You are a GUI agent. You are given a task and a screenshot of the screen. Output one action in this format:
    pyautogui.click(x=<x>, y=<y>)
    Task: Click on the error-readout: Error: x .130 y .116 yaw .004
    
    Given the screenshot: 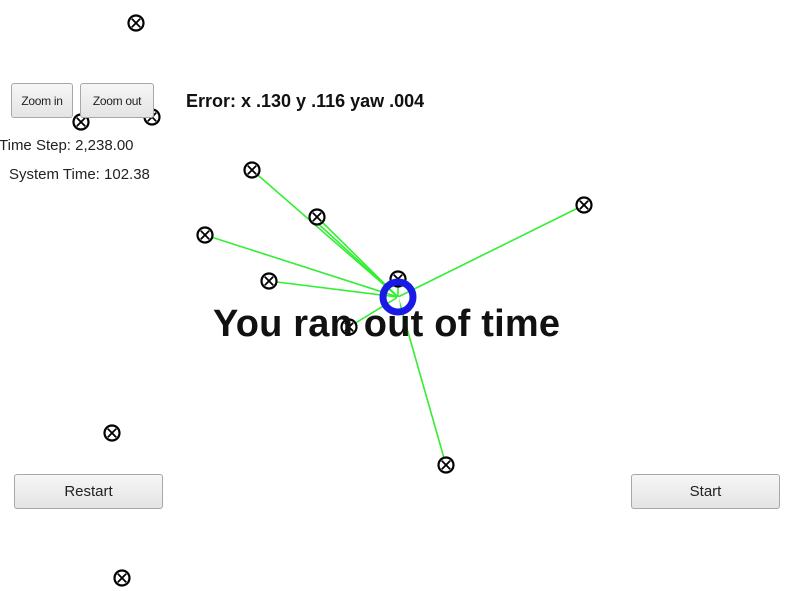 What is the action you would take?
    pyautogui.click(x=305, y=101)
    